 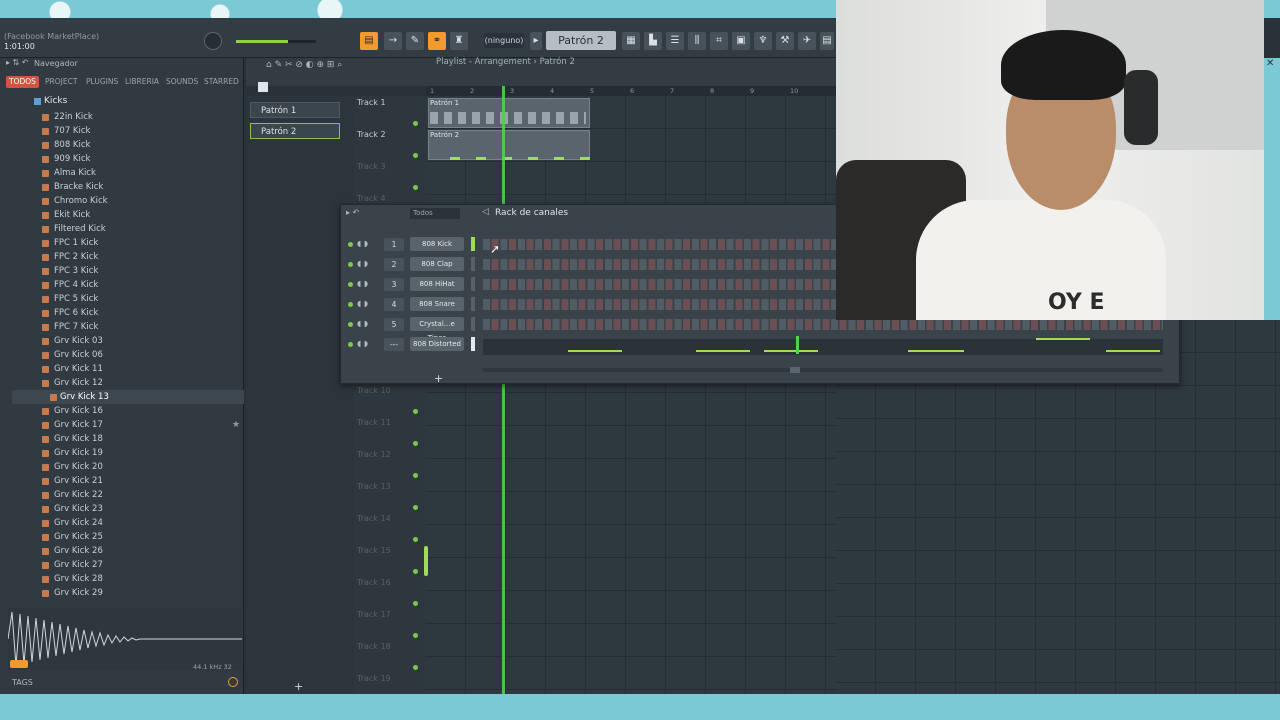 What do you see at coordinates (374, 550) in the screenshot?
I see `track-label: Track 15` at bounding box center [374, 550].